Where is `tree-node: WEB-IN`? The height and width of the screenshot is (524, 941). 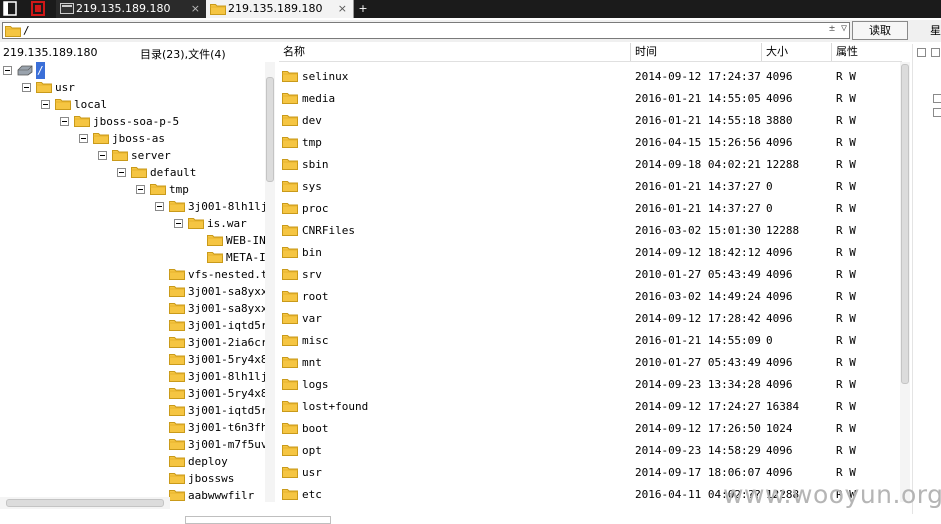
tree-node: WEB-IN is located at coordinates (133, 240).